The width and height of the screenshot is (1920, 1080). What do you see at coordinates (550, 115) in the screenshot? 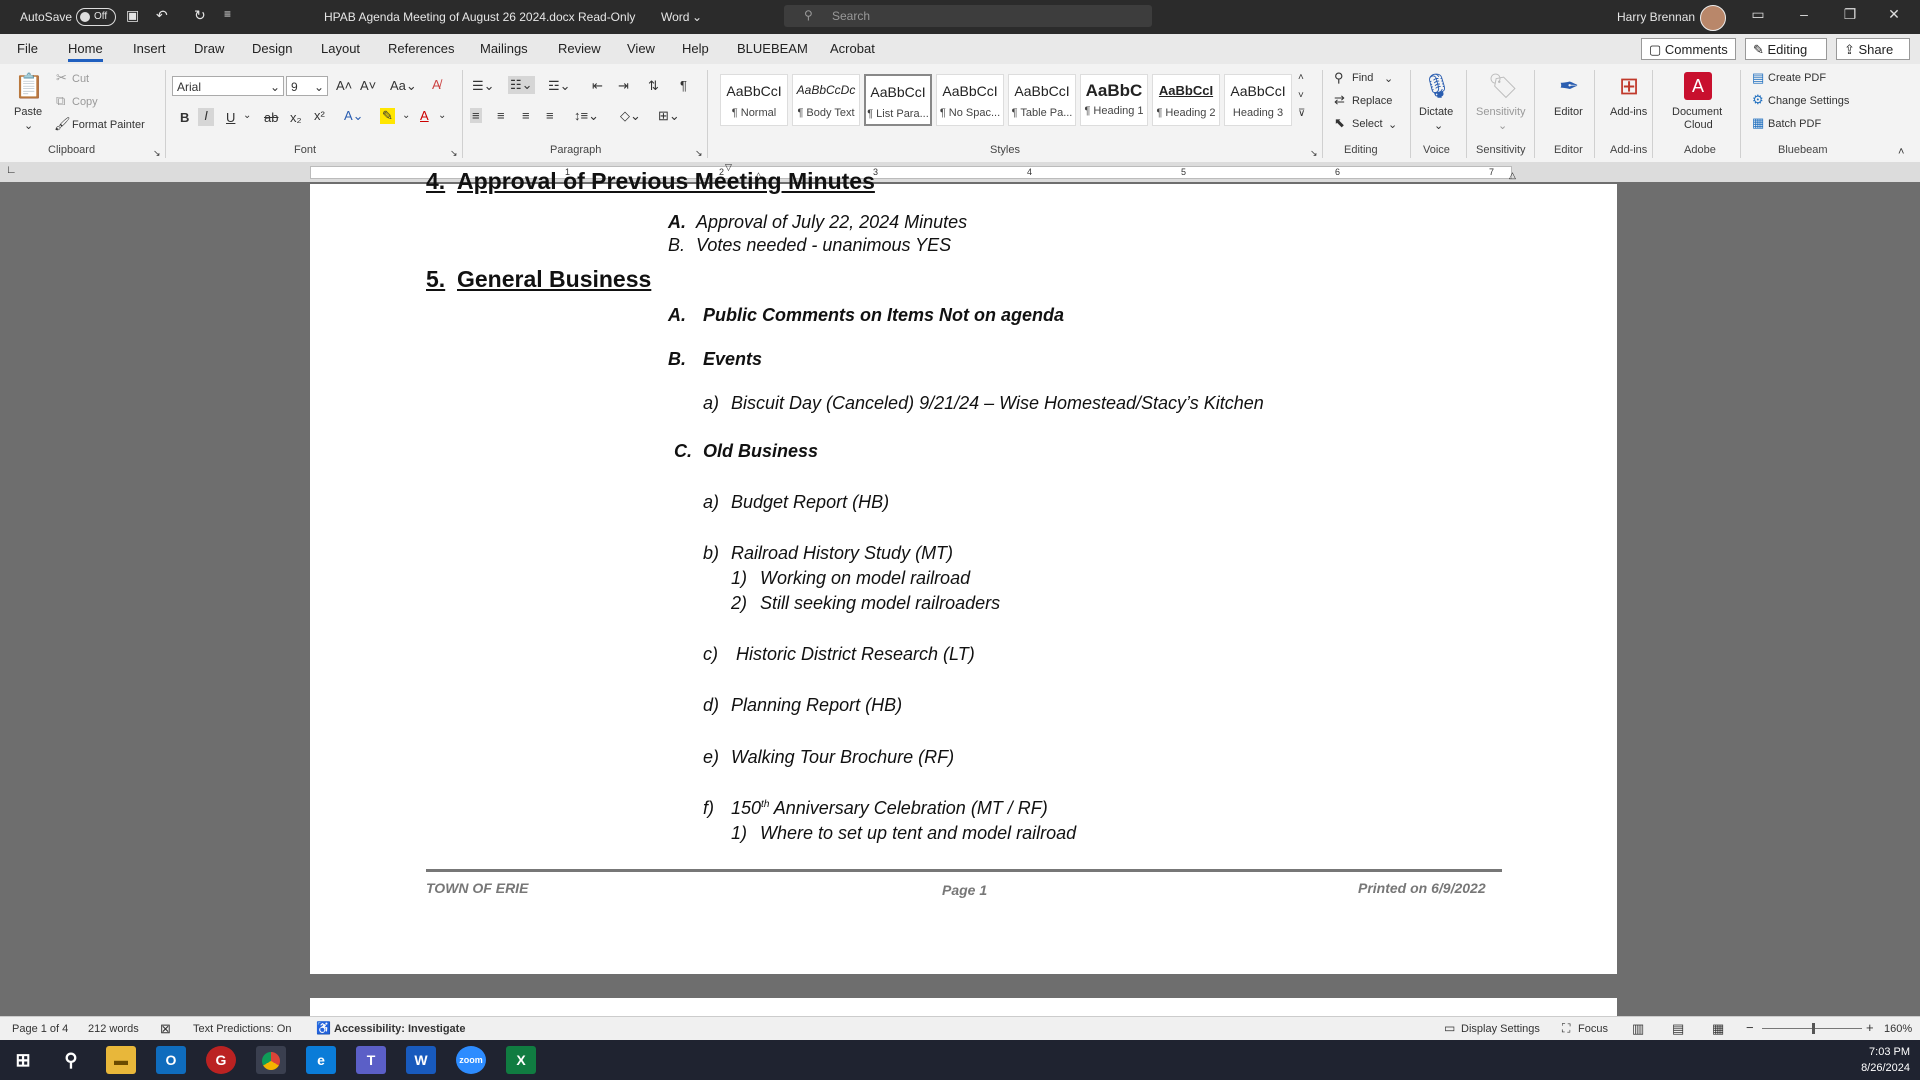
I see `justify-icon: ≡` at bounding box center [550, 115].